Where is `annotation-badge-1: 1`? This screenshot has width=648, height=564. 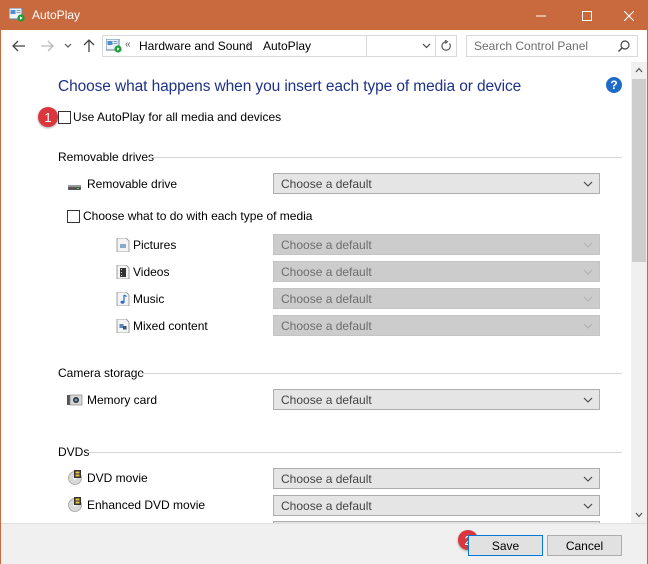
annotation-badge-1: 1 is located at coordinates (48, 117).